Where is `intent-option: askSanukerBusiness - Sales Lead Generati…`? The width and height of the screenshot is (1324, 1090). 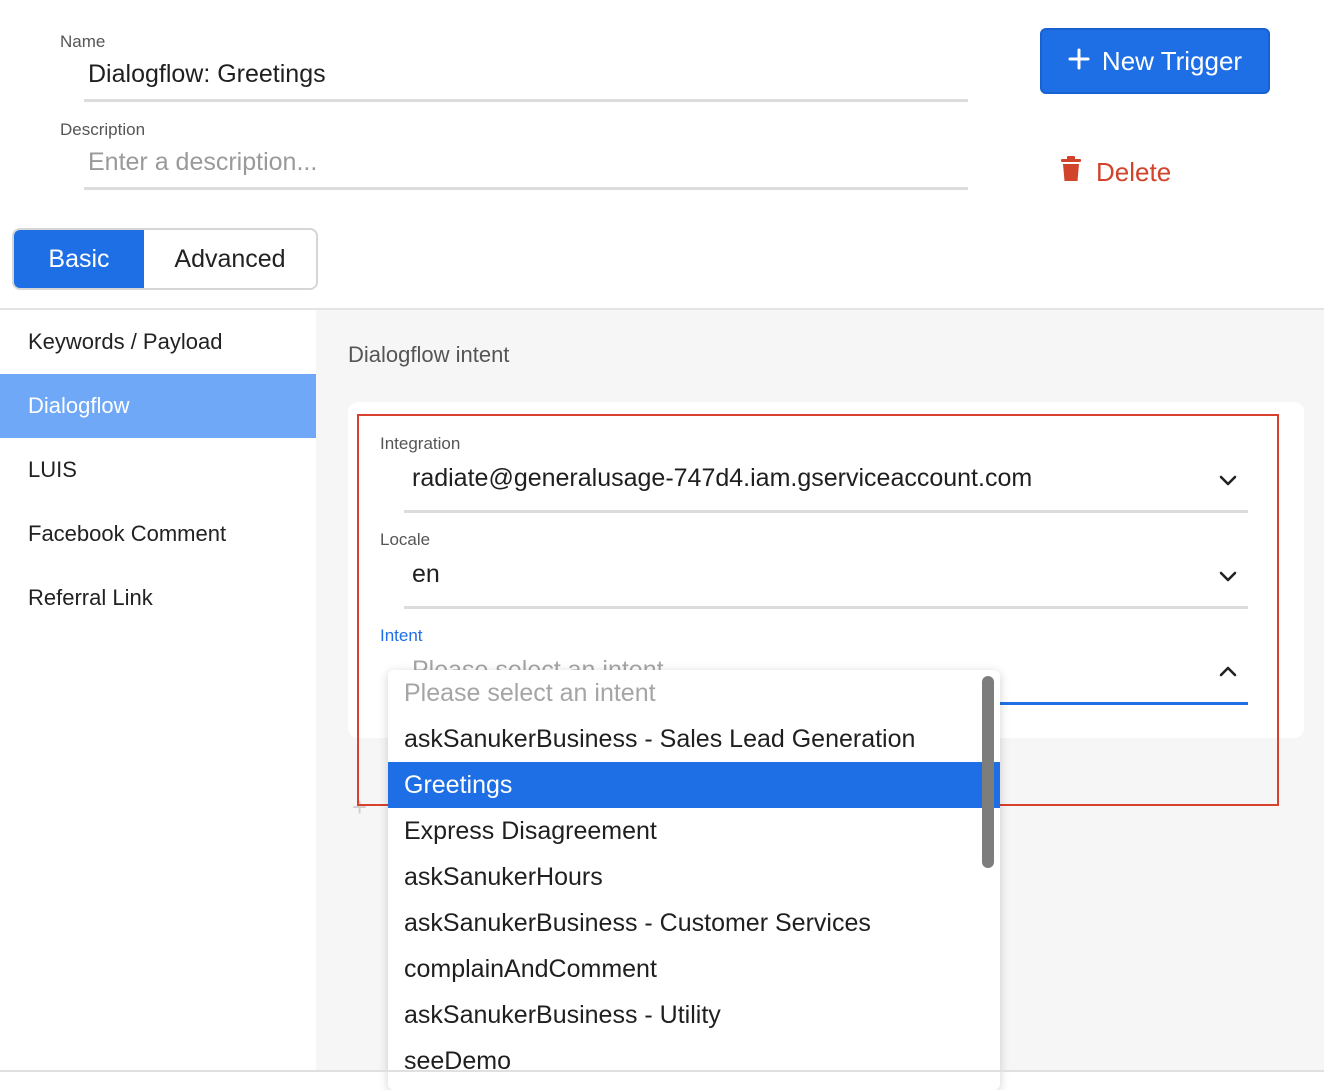 intent-option: askSanukerBusiness - Sales Lead Generati… is located at coordinates (694, 739).